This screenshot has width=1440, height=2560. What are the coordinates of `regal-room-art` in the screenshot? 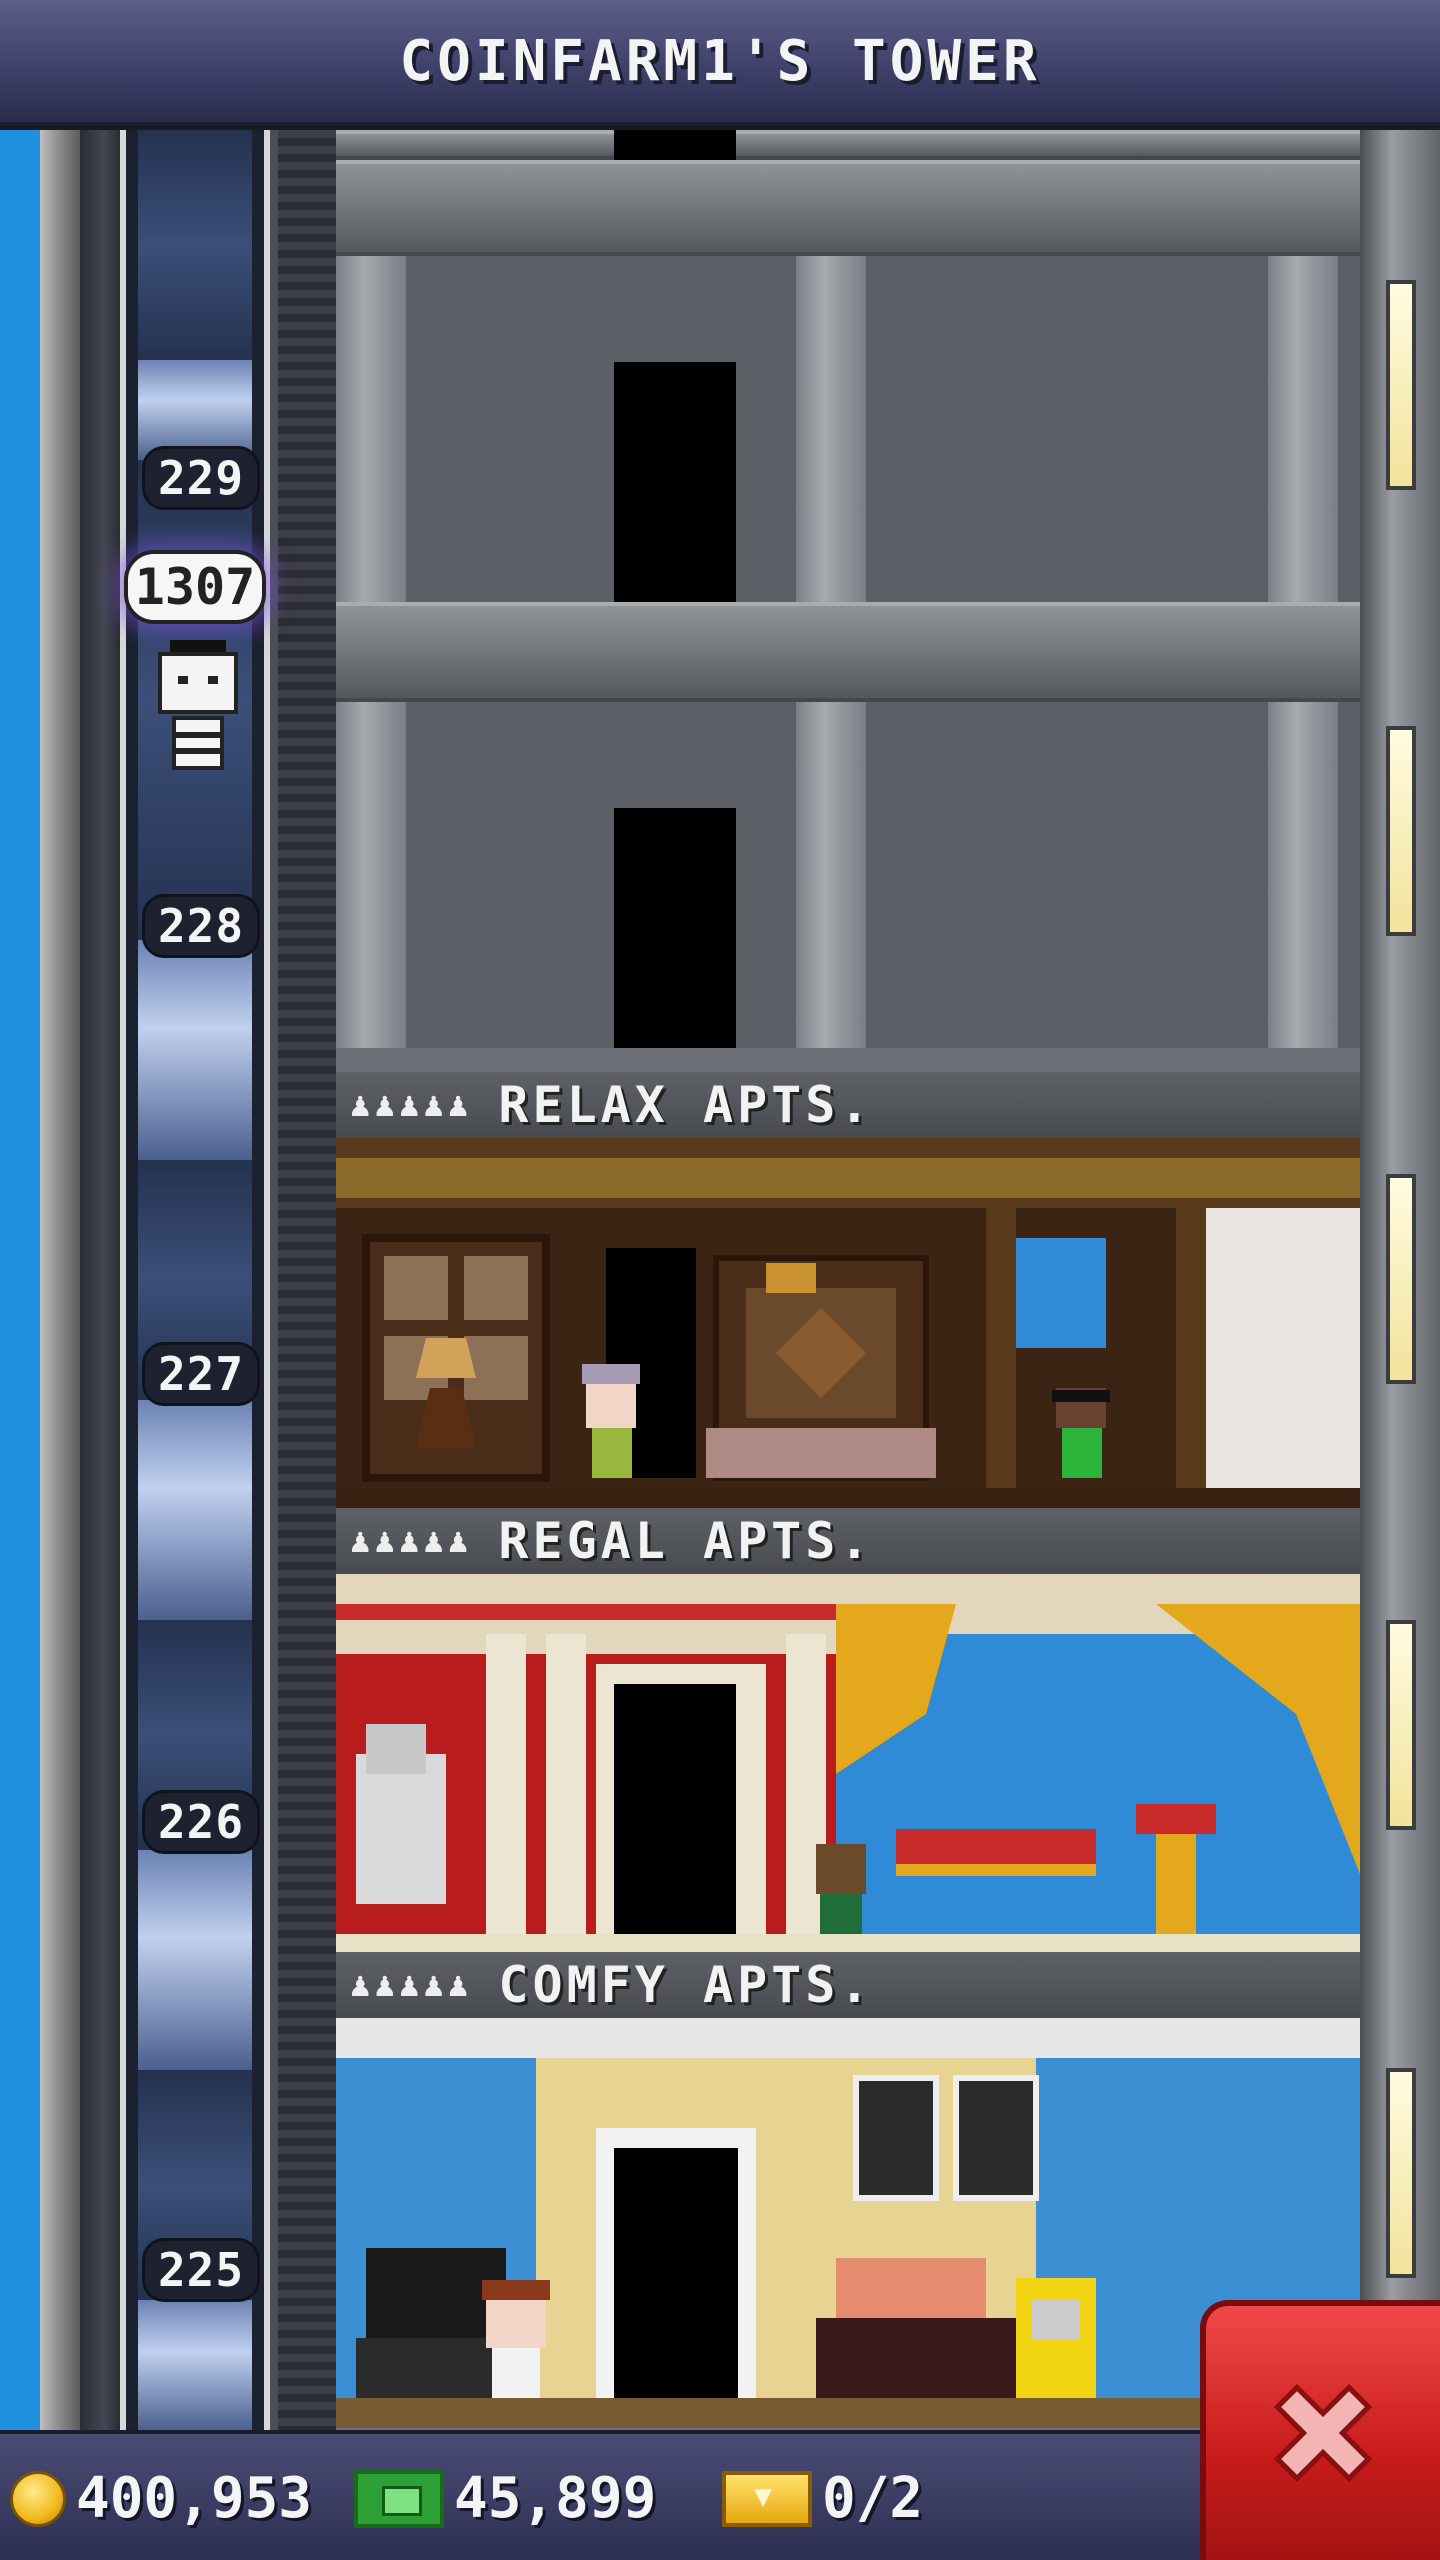 It's located at (848, 1763).